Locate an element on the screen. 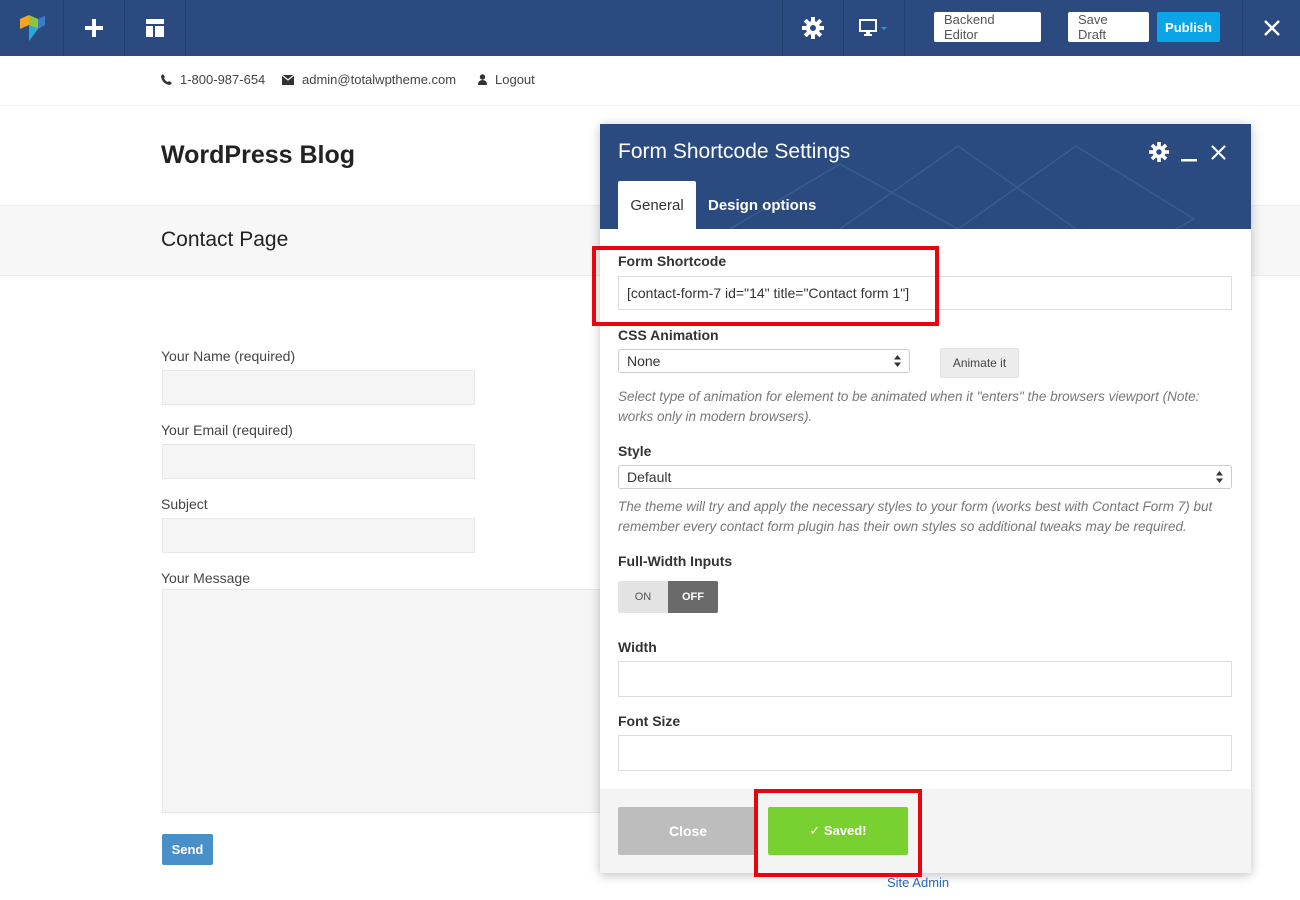 The width and height of the screenshot is (1300, 900). logout-link: Logout is located at coordinates (506, 79).